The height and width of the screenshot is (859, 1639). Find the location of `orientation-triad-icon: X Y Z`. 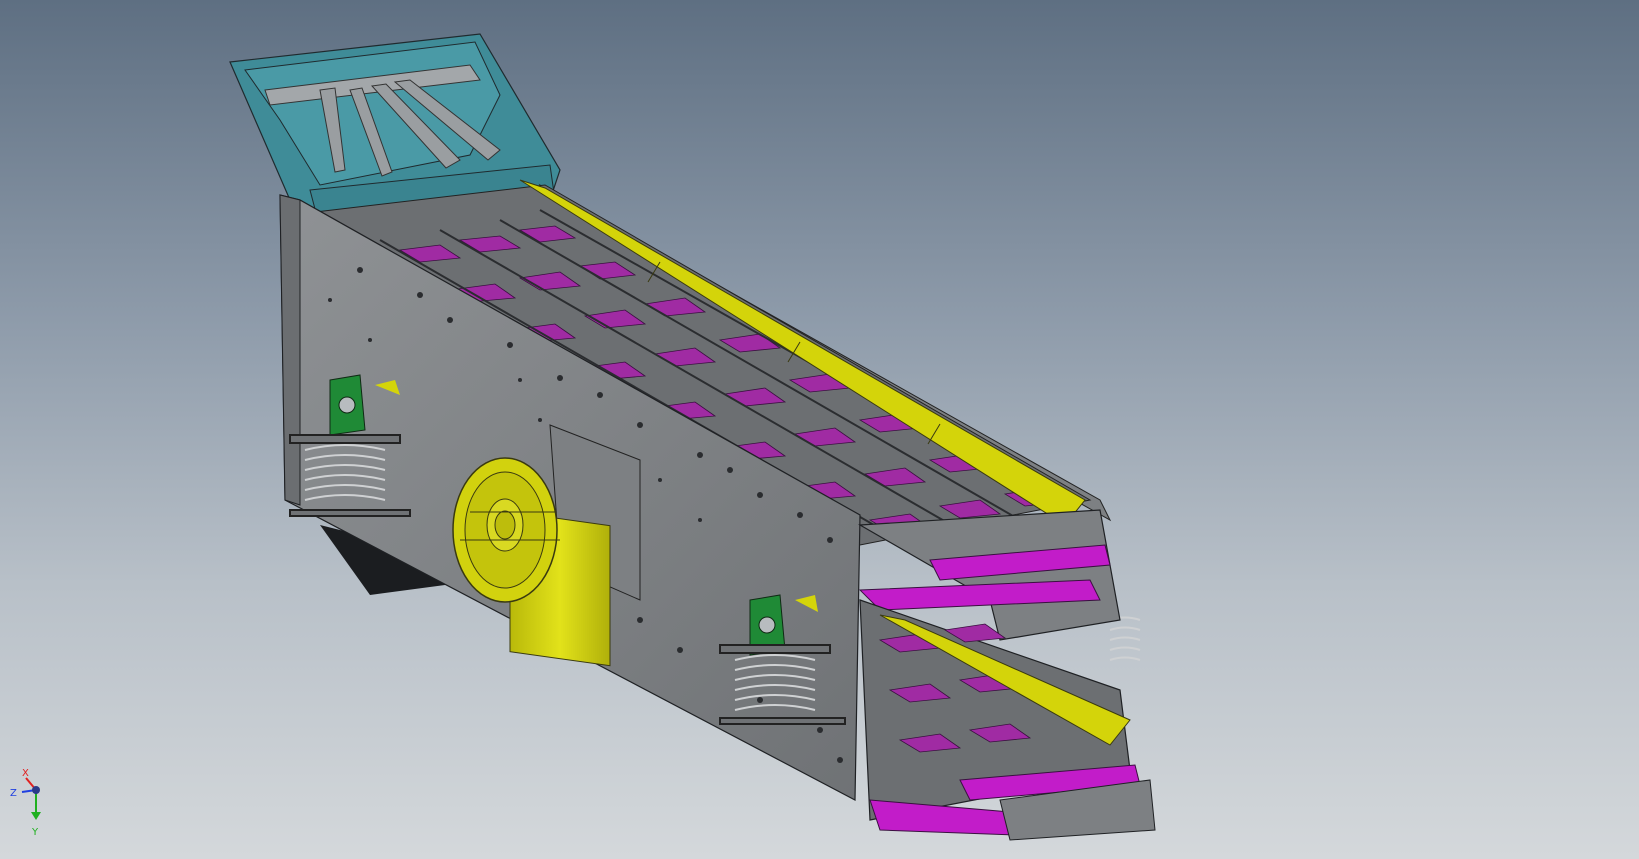

orientation-triad-icon: X Y Z is located at coordinates (25, 803).